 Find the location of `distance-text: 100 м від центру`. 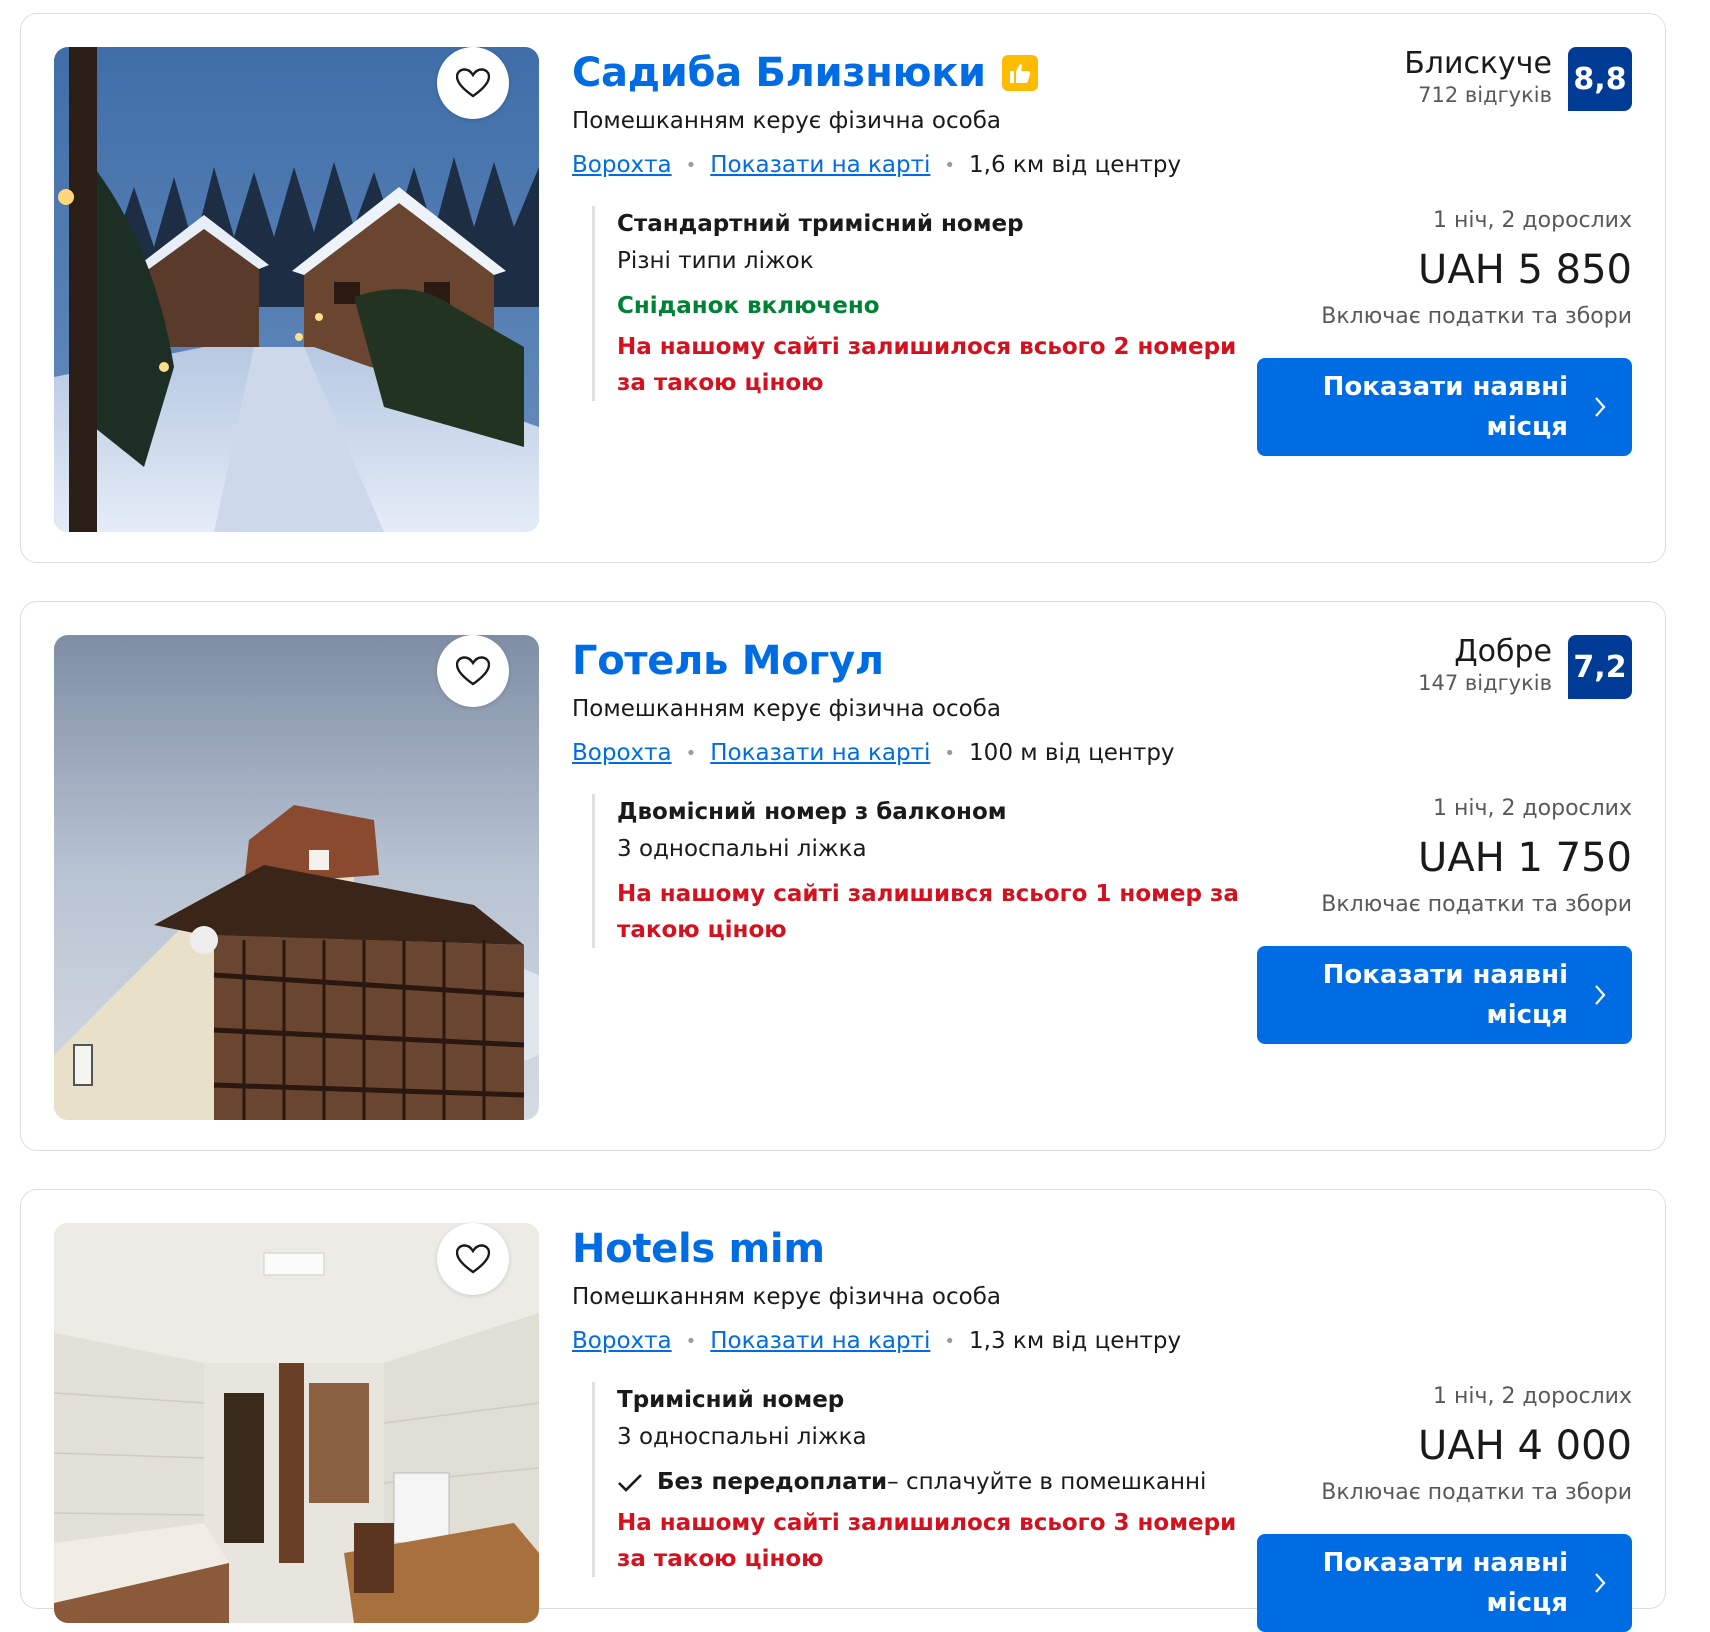

distance-text: 100 м від центру is located at coordinates (1072, 753).